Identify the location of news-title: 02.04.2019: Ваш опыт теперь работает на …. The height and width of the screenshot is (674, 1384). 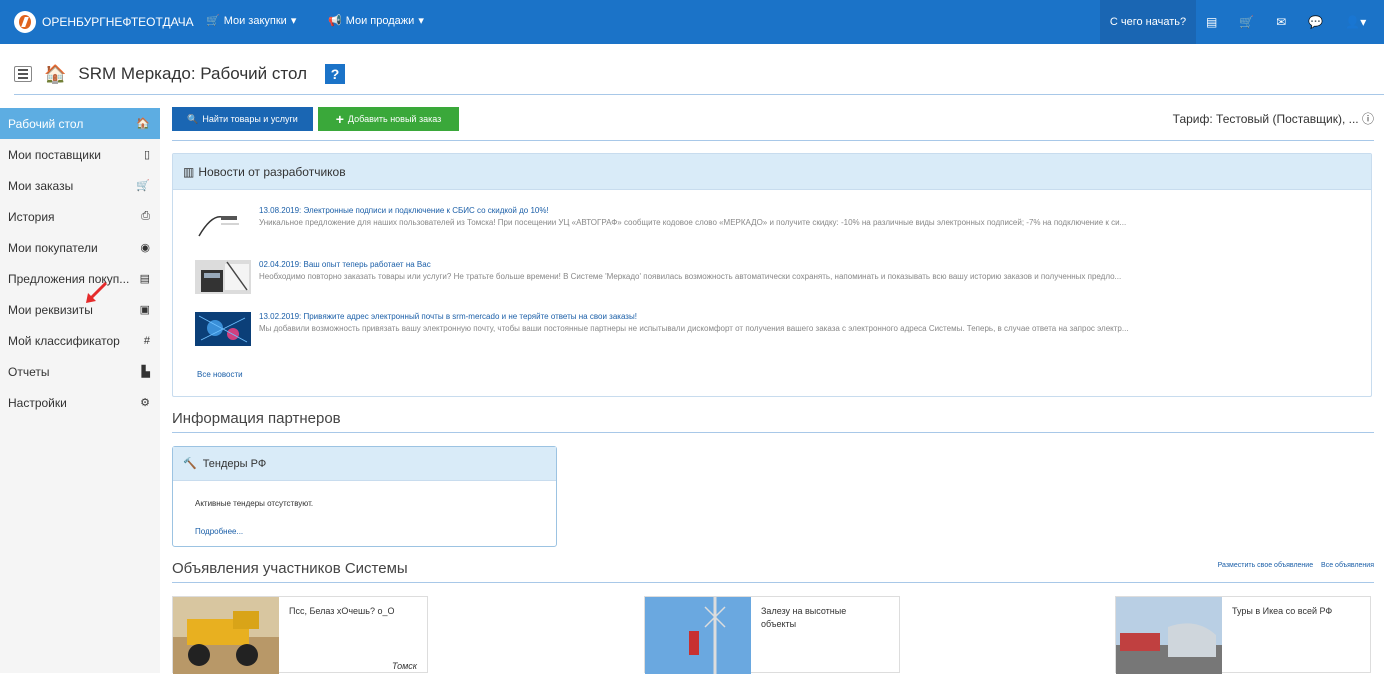
(345, 264).